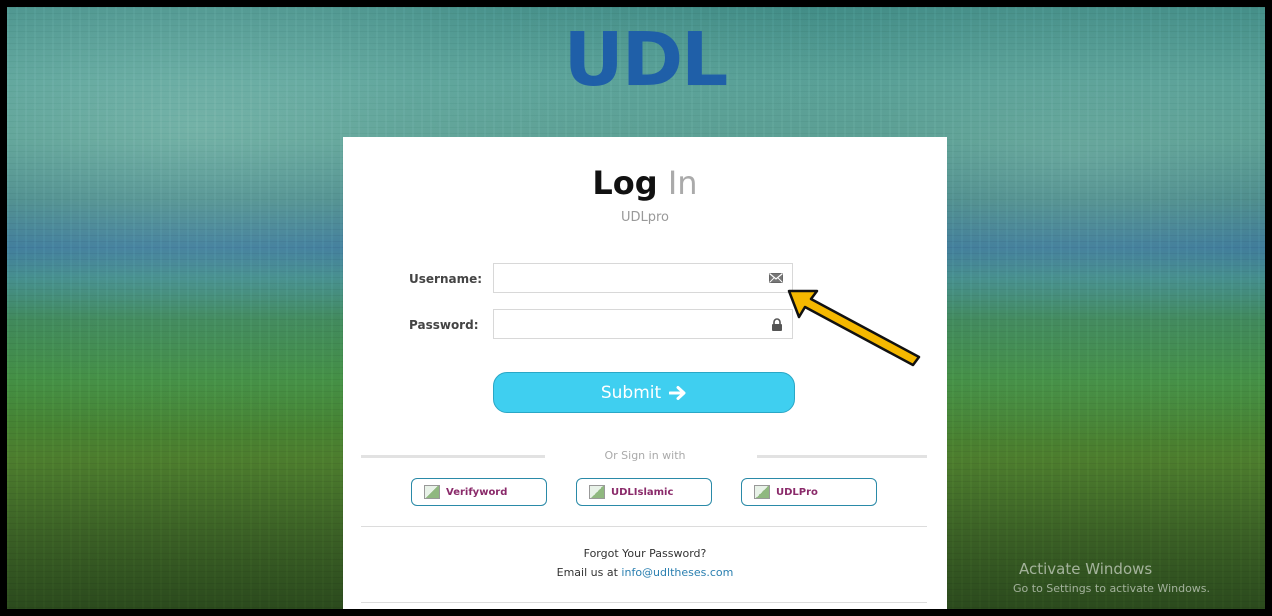 Image resolution: width=1272 pixels, height=616 pixels. What do you see at coordinates (632, 324) in the screenshot?
I see `password-input` at bounding box center [632, 324].